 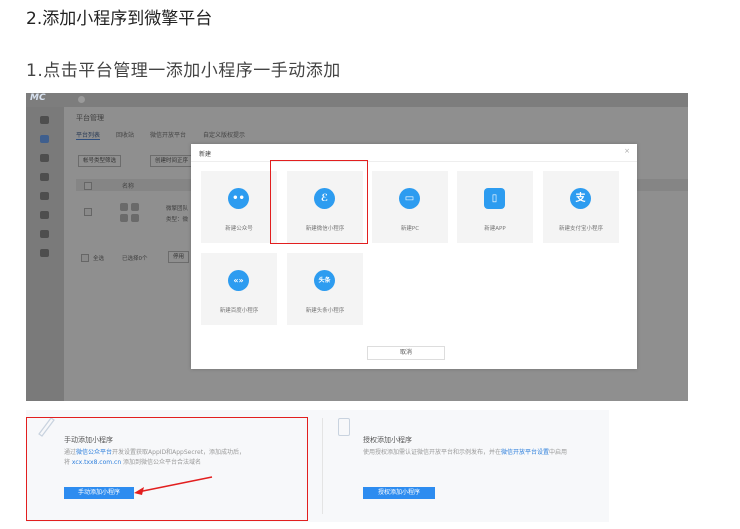 I want to click on row-type: 类型：微, so click(x=177, y=220).